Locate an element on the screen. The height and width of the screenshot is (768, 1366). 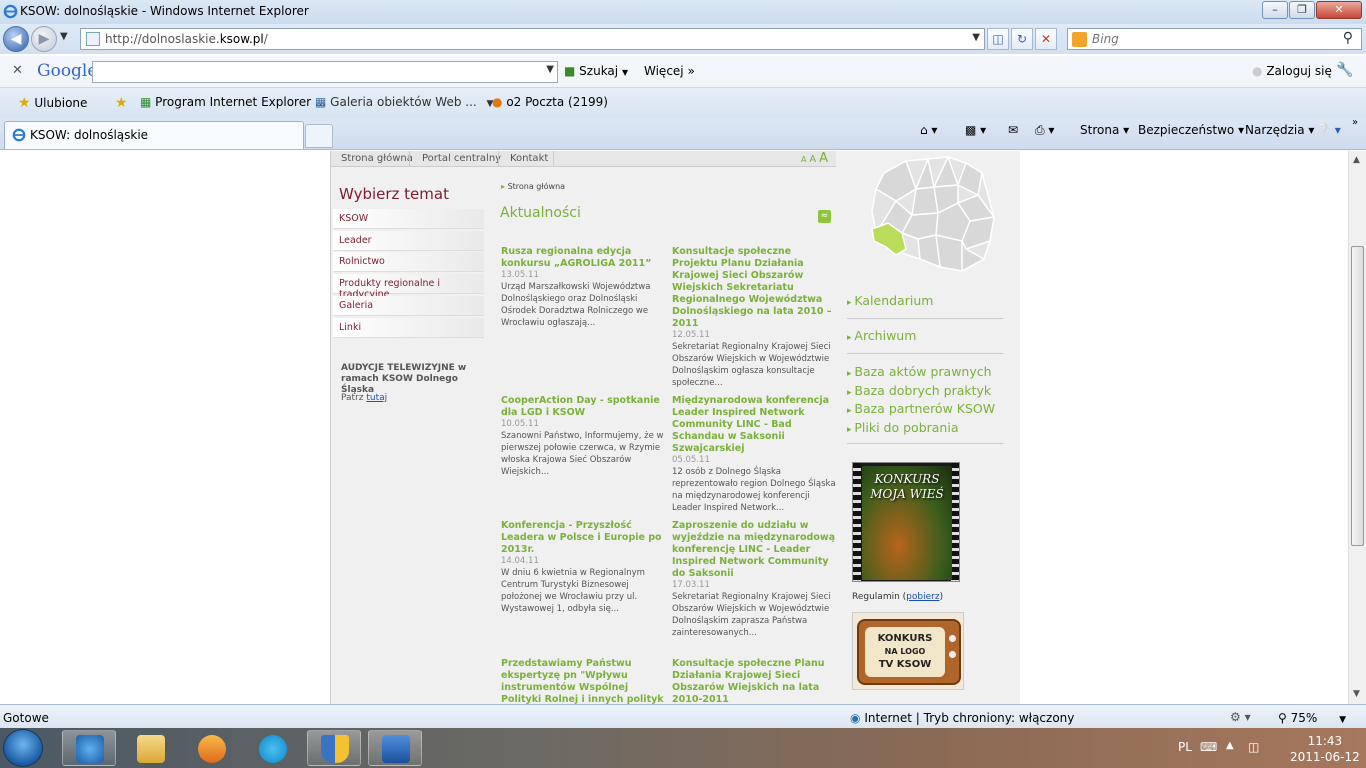
search-box: Bing ⚲ is located at coordinates (1214, 39).